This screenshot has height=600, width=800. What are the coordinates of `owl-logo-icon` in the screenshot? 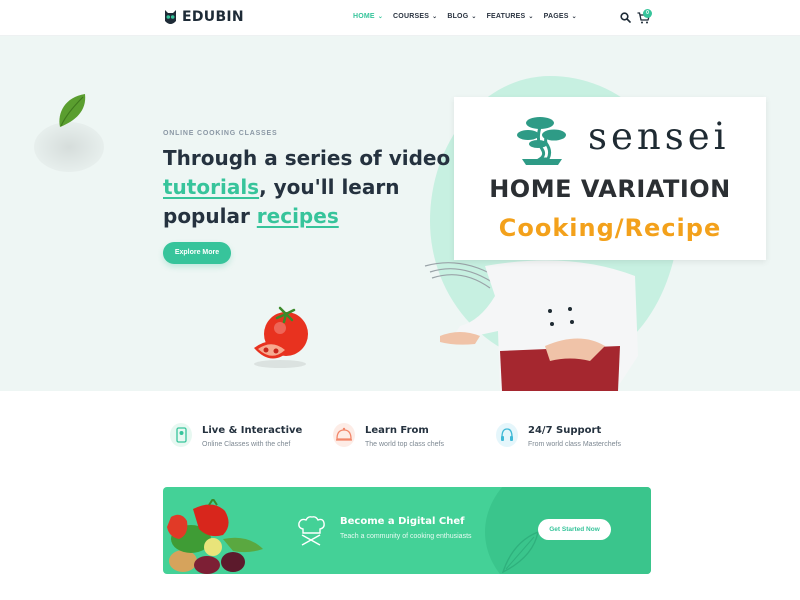 It's located at (170, 17).